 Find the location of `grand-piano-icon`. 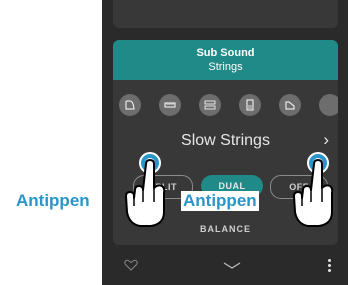

grand-piano-icon is located at coordinates (130, 105).